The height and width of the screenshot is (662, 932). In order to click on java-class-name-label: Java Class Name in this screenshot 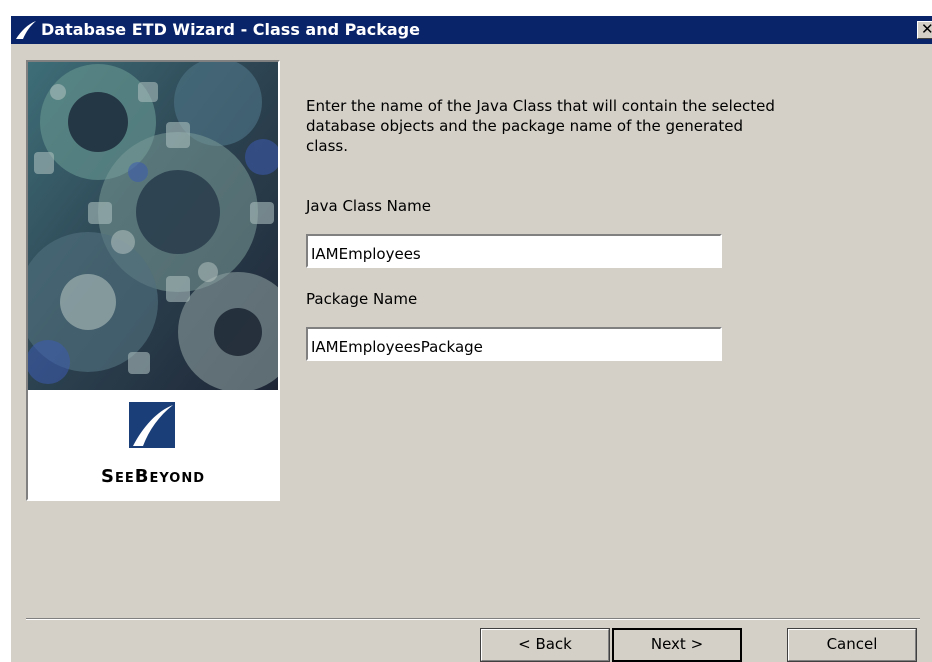, I will do `click(368, 206)`.